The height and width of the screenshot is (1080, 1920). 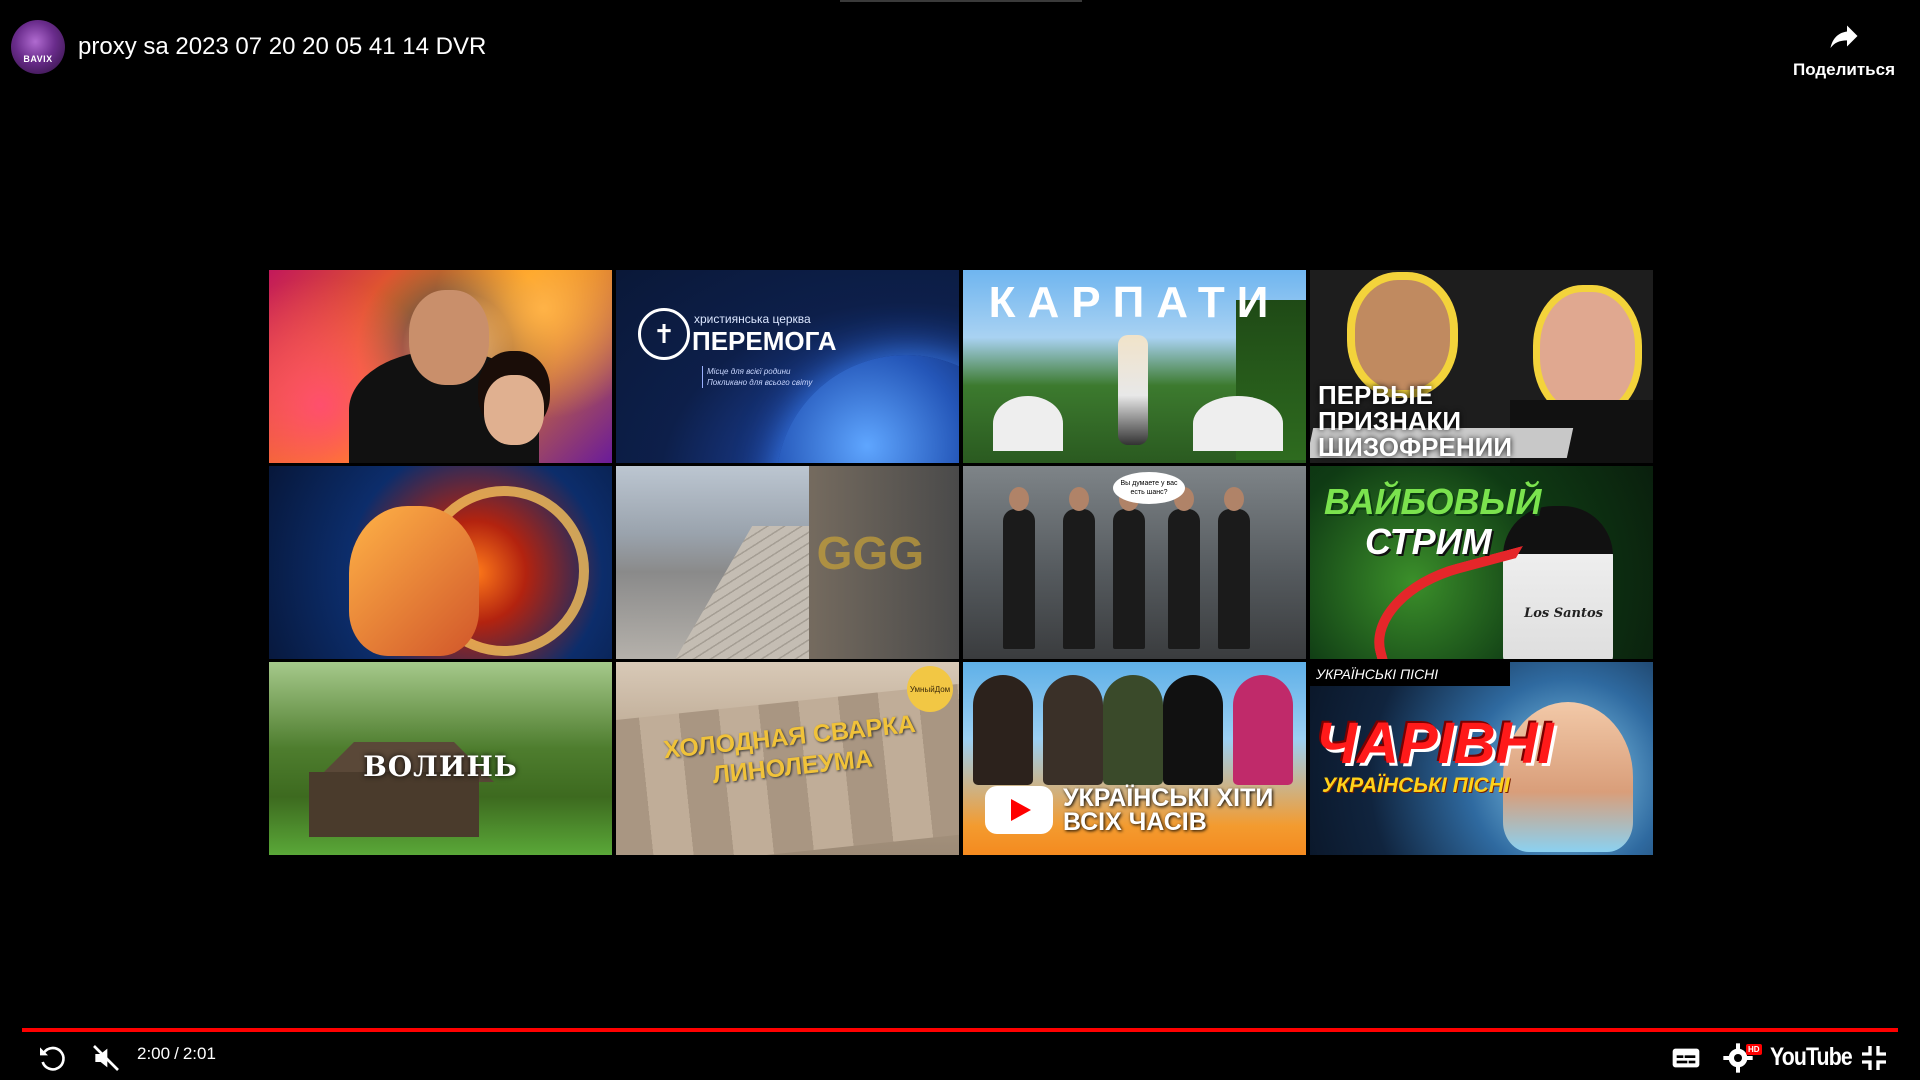 What do you see at coordinates (930, 689) in the screenshot?
I see `channel-logo: УмныйДом` at bounding box center [930, 689].